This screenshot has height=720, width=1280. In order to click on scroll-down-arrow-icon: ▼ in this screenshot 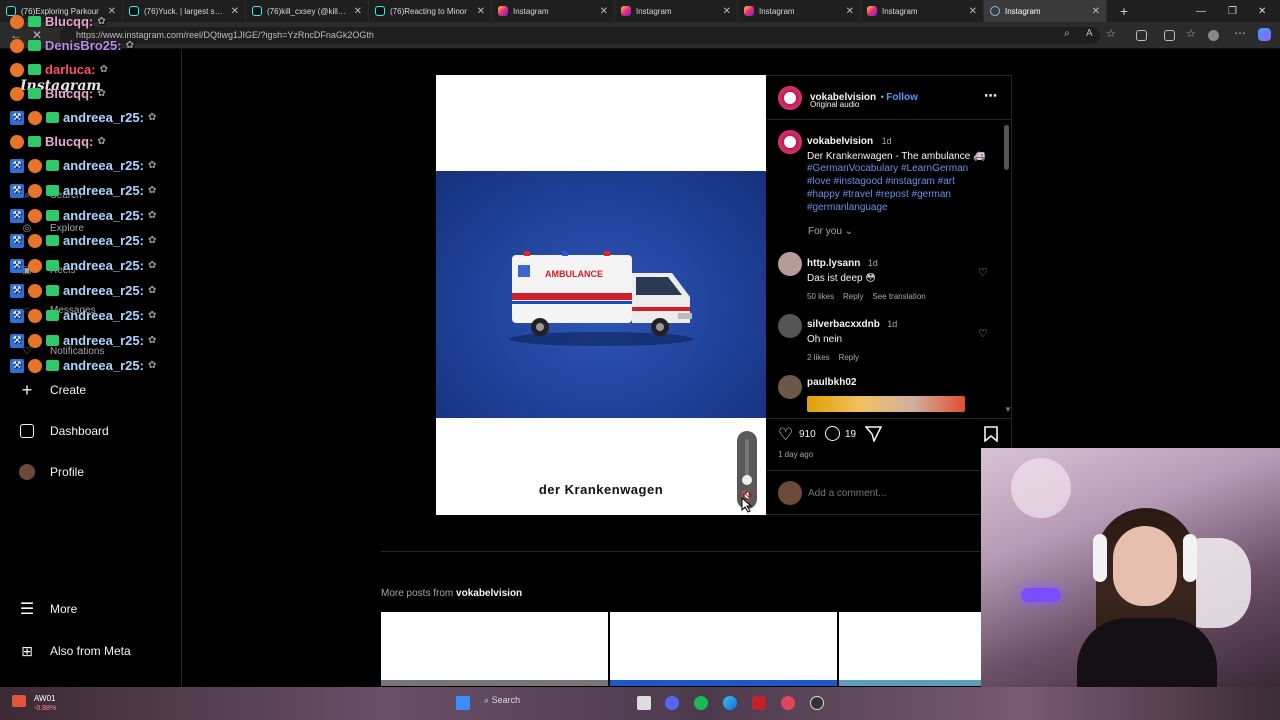, I will do `click(1008, 409)`.